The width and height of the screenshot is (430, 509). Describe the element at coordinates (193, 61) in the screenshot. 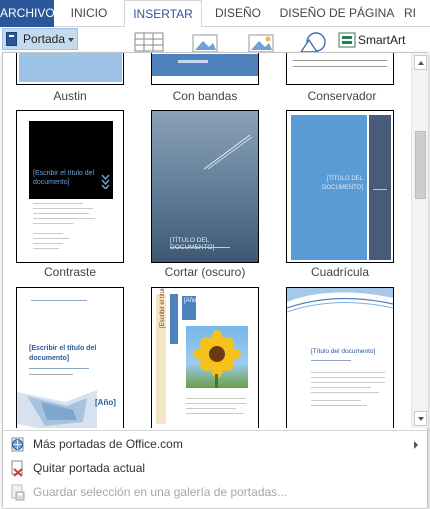

I see `con-bandas-text` at that location.